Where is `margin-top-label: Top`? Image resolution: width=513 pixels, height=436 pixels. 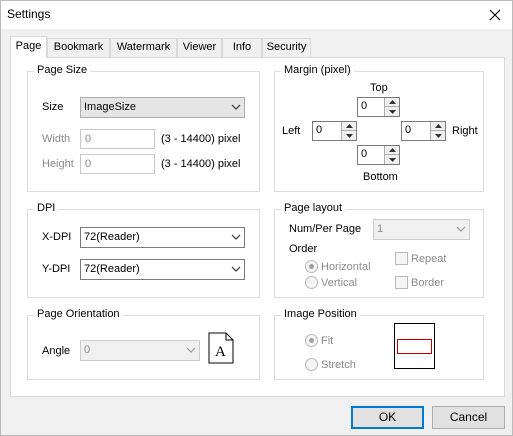 margin-top-label: Top is located at coordinates (379, 88).